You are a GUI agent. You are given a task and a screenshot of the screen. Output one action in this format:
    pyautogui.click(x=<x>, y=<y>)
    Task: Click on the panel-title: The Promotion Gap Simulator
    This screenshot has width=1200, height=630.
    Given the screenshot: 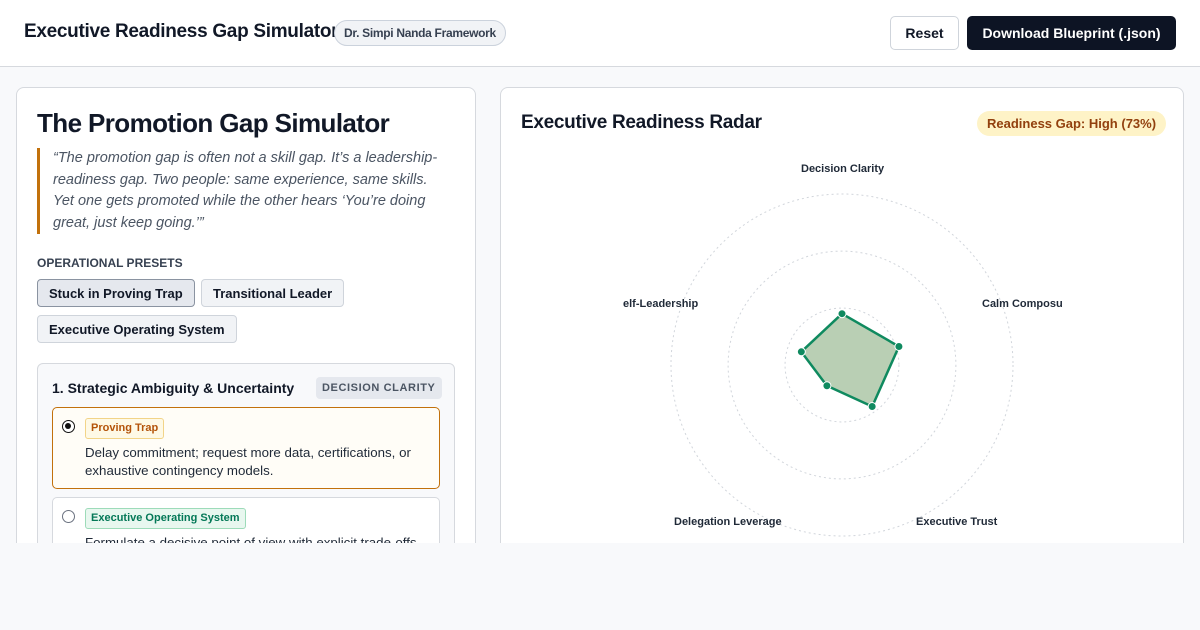 What is the action you would take?
    pyautogui.click(x=213, y=123)
    